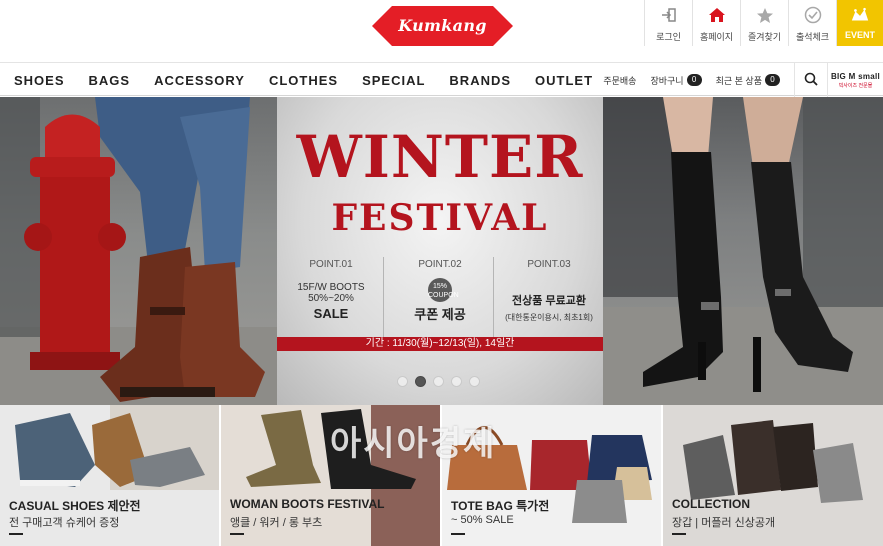 The width and height of the screenshot is (883, 546). I want to click on search-button, so click(811, 80).